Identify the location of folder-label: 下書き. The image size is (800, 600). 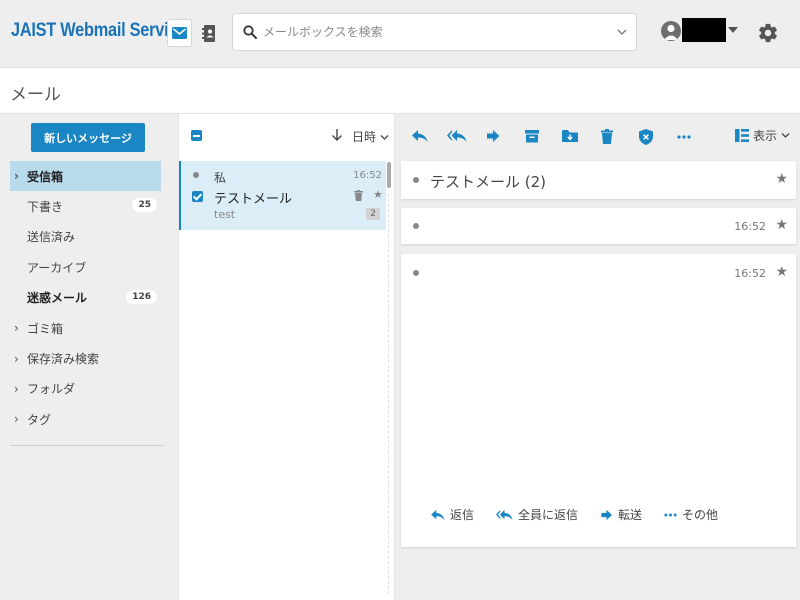
(45, 207).